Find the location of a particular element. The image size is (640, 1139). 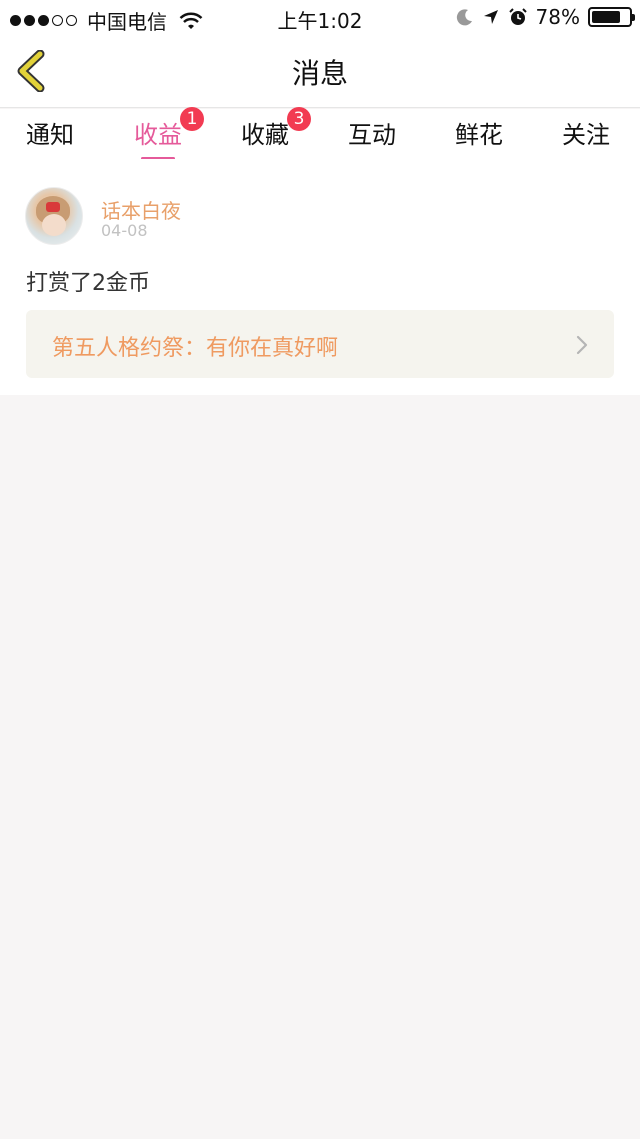

tab-interactions: 互动 is located at coordinates (372, 132).